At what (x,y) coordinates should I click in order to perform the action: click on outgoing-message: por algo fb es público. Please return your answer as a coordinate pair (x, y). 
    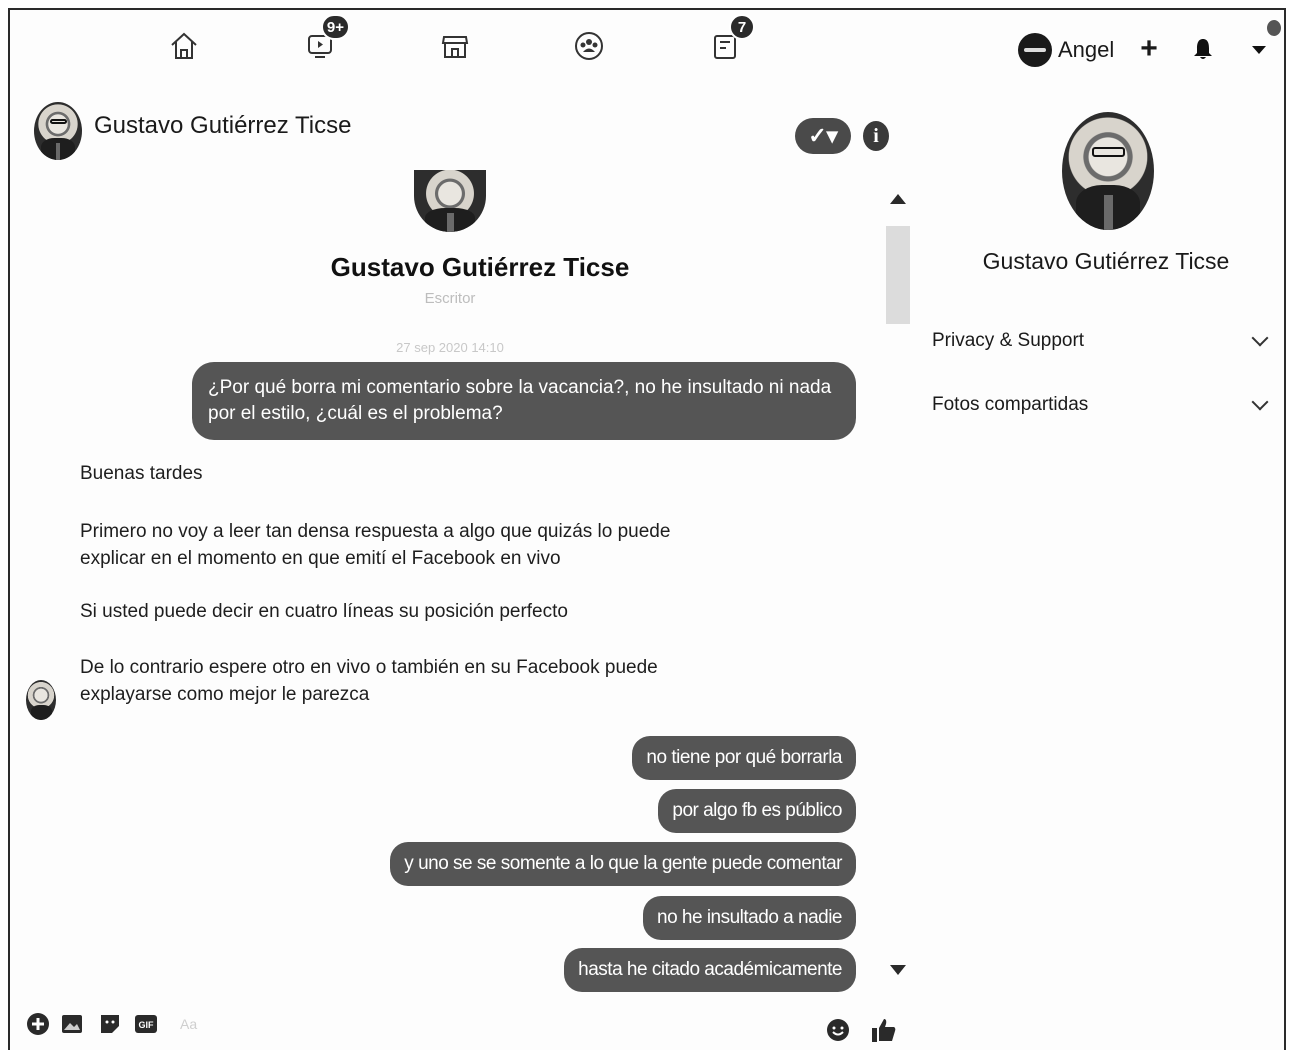
    Looking at the image, I should click on (757, 811).